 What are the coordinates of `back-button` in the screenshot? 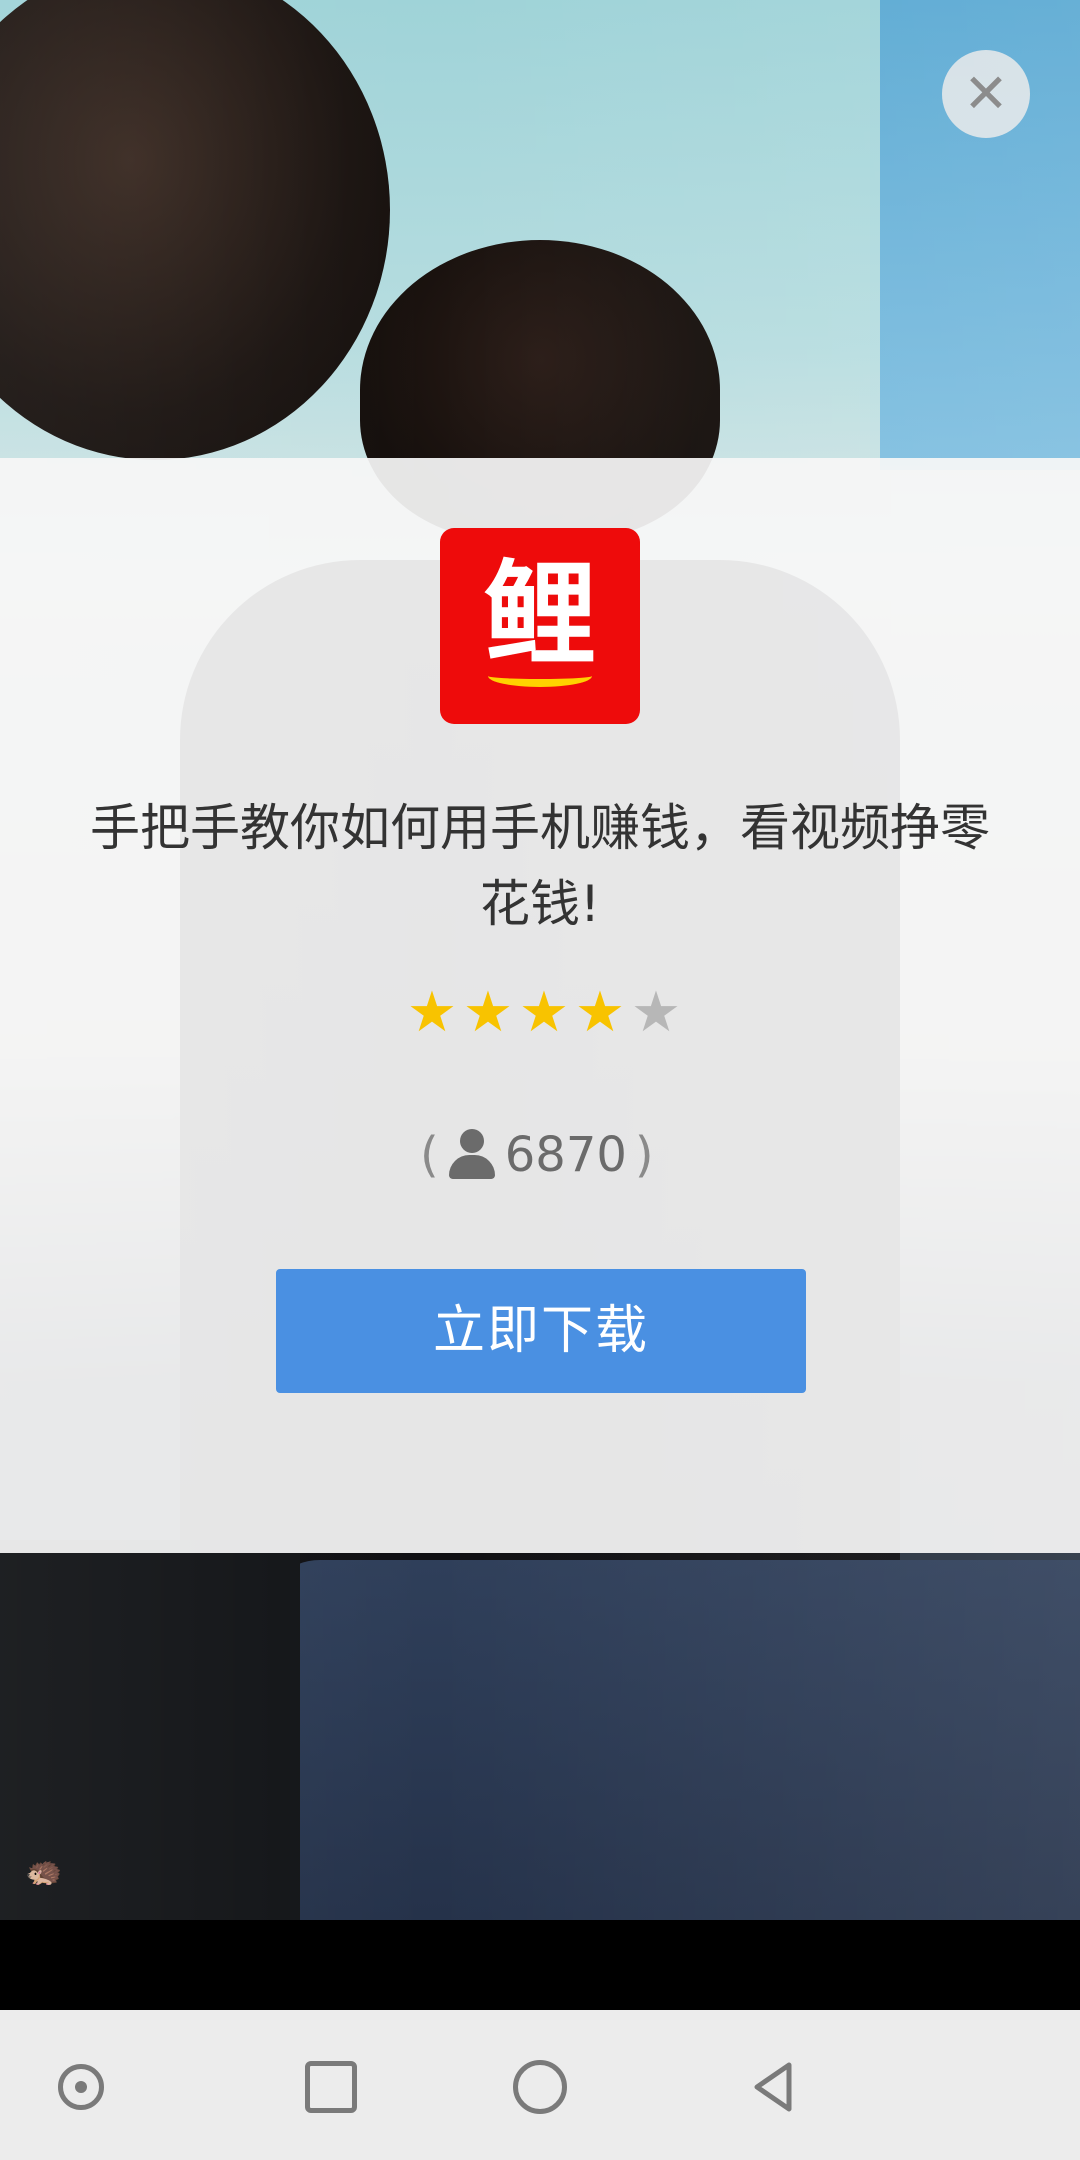 It's located at (773, 2087).